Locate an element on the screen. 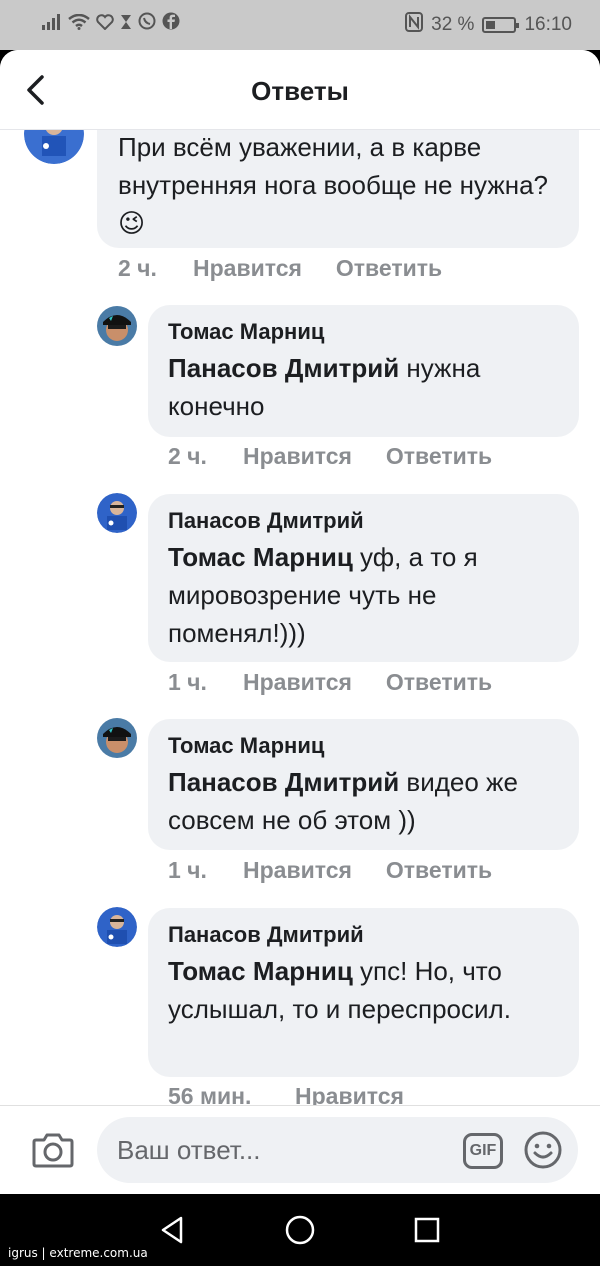 The height and width of the screenshot is (1266, 600). reply-meta: 2 ч. Нравится Ответить is located at coordinates (330, 456).